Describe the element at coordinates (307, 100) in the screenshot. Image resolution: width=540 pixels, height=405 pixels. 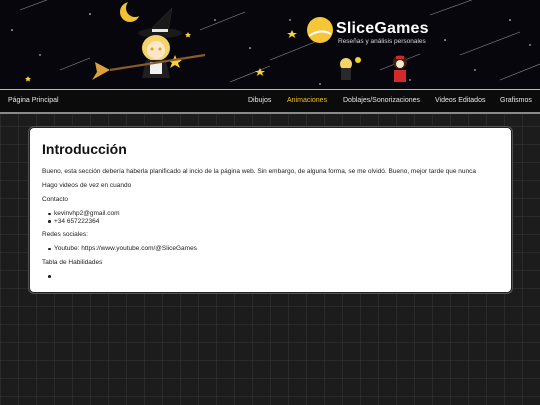
I see `nav-item-animaciones: Animaciones` at that location.